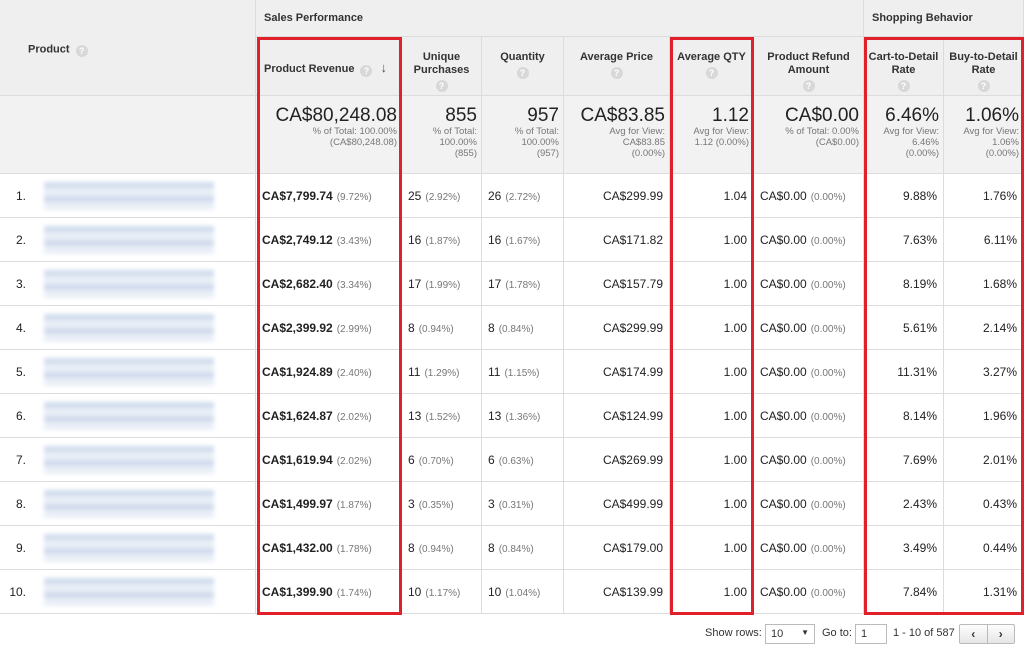 The height and width of the screenshot is (648, 1024). I want to click on cell-quantity: 13 (1.36%), so click(523, 416).